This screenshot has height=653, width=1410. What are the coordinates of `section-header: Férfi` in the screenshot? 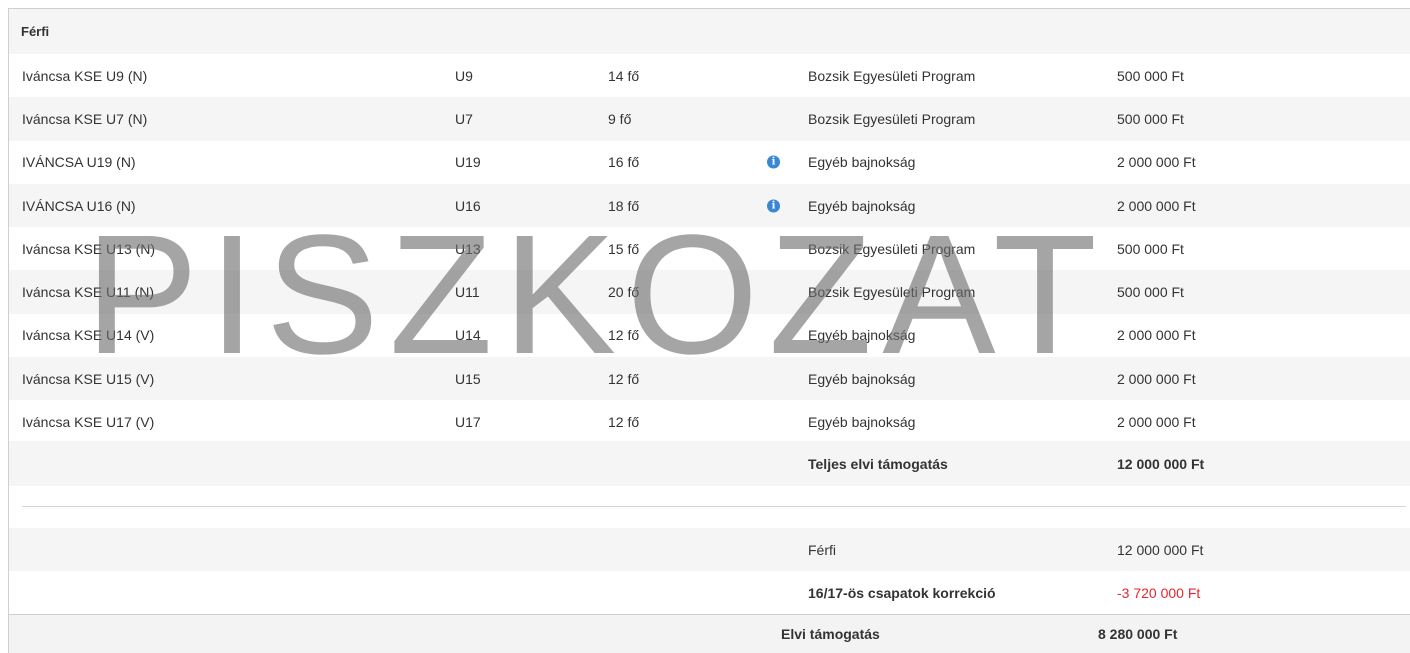 It's located at (709, 31).